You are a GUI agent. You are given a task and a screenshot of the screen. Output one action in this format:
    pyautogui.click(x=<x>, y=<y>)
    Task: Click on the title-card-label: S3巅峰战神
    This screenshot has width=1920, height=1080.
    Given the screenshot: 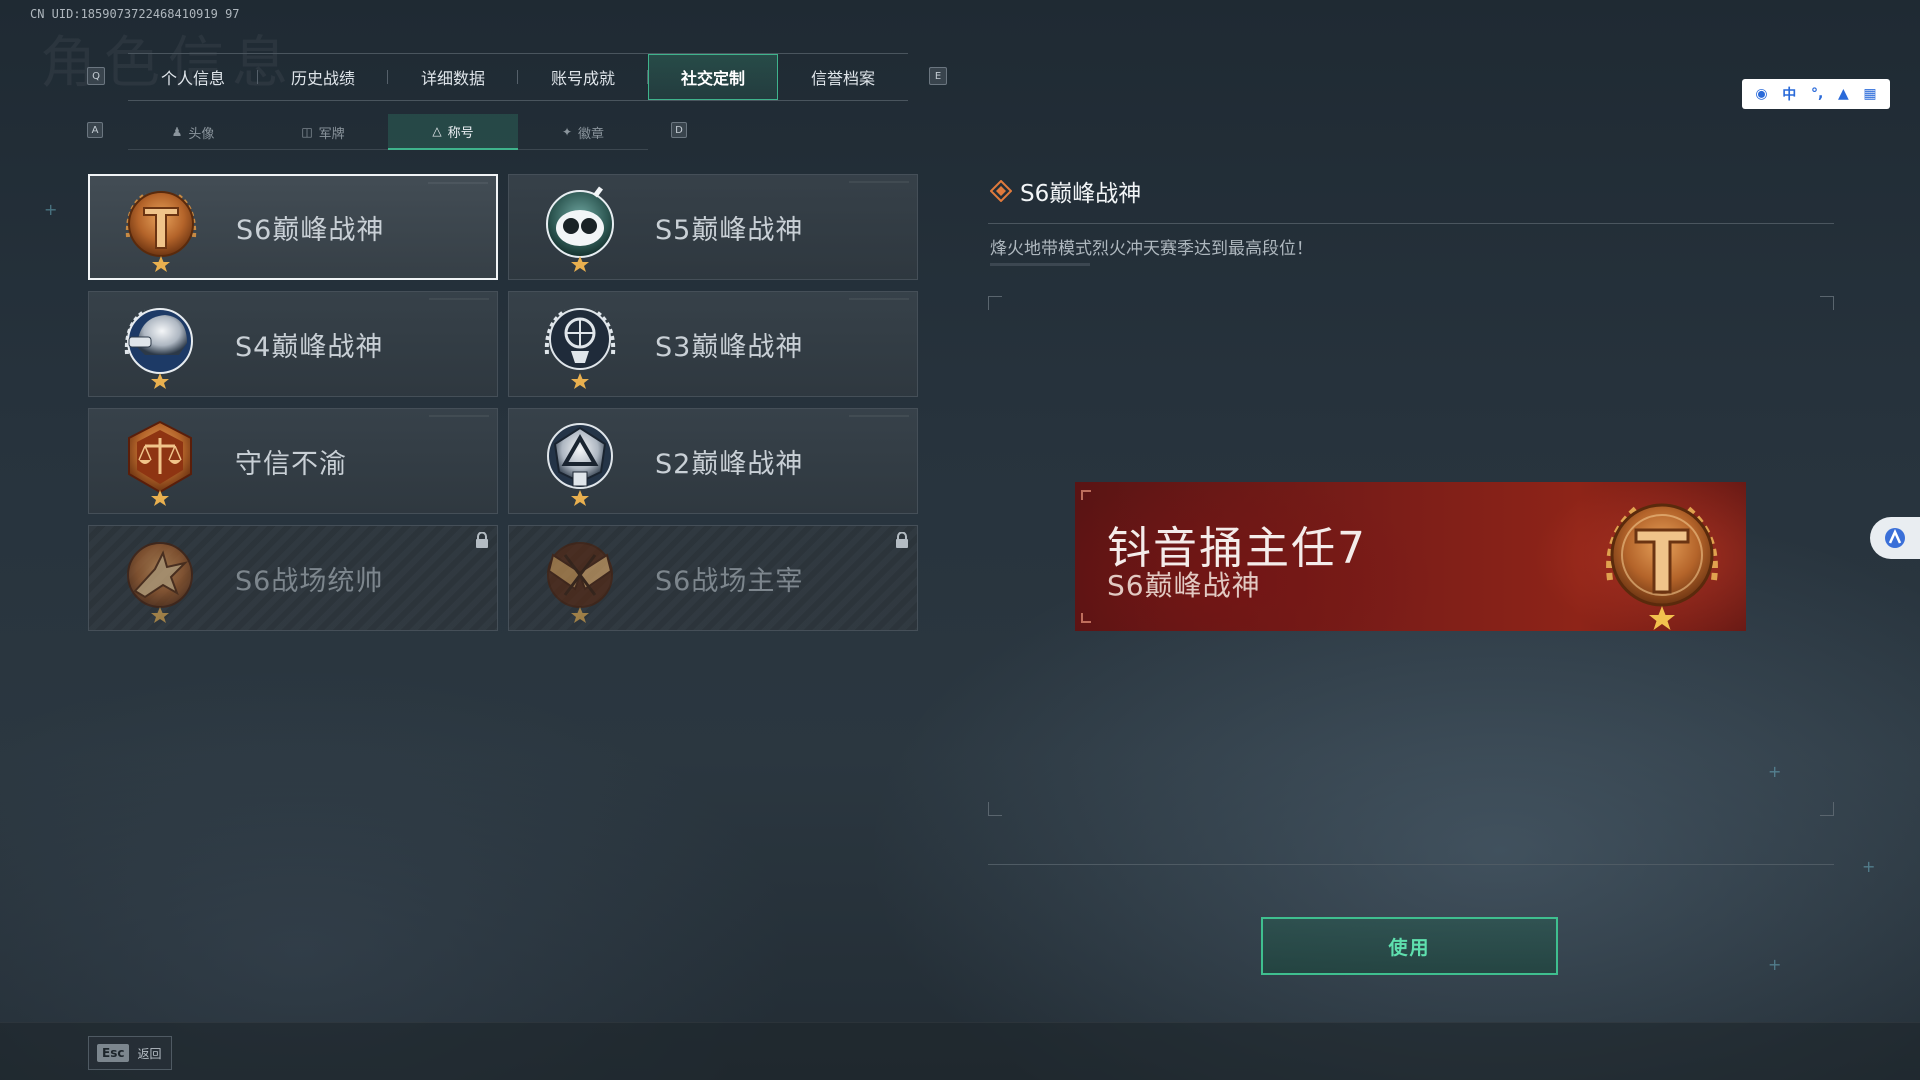 What is the action you would take?
    pyautogui.click(x=729, y=347)
    